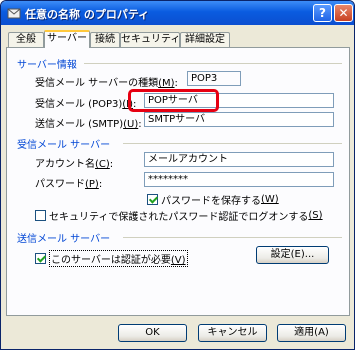 The height and width of the screenshot is (350, 355). Describe the element at coordinates (177, 13) in the screenshot. I see `title-bar: 任意の名称 のプロパティ ? ✕` at that location.